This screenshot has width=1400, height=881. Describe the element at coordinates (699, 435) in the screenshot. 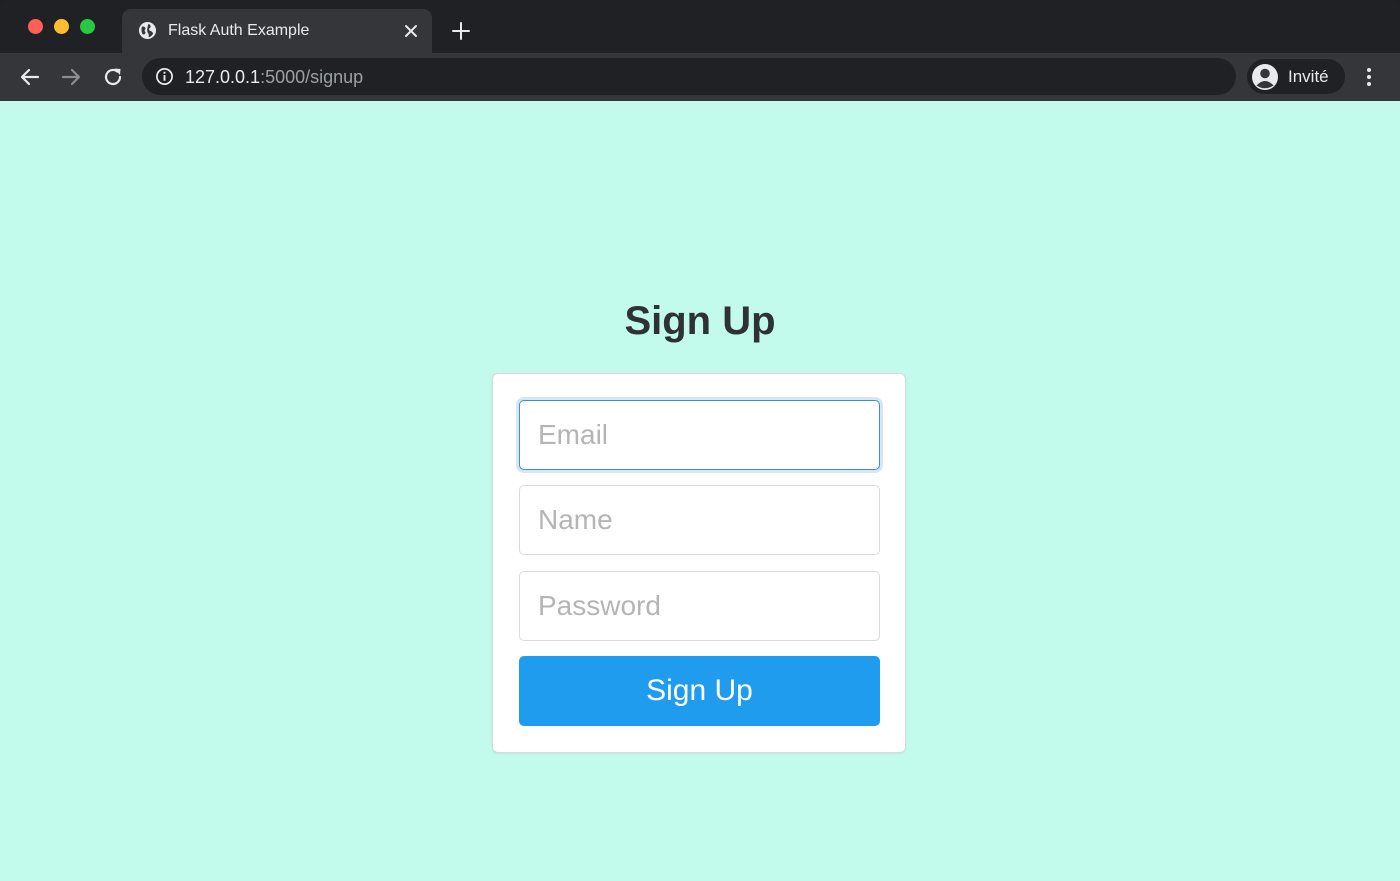

I see `email-field` at that location.